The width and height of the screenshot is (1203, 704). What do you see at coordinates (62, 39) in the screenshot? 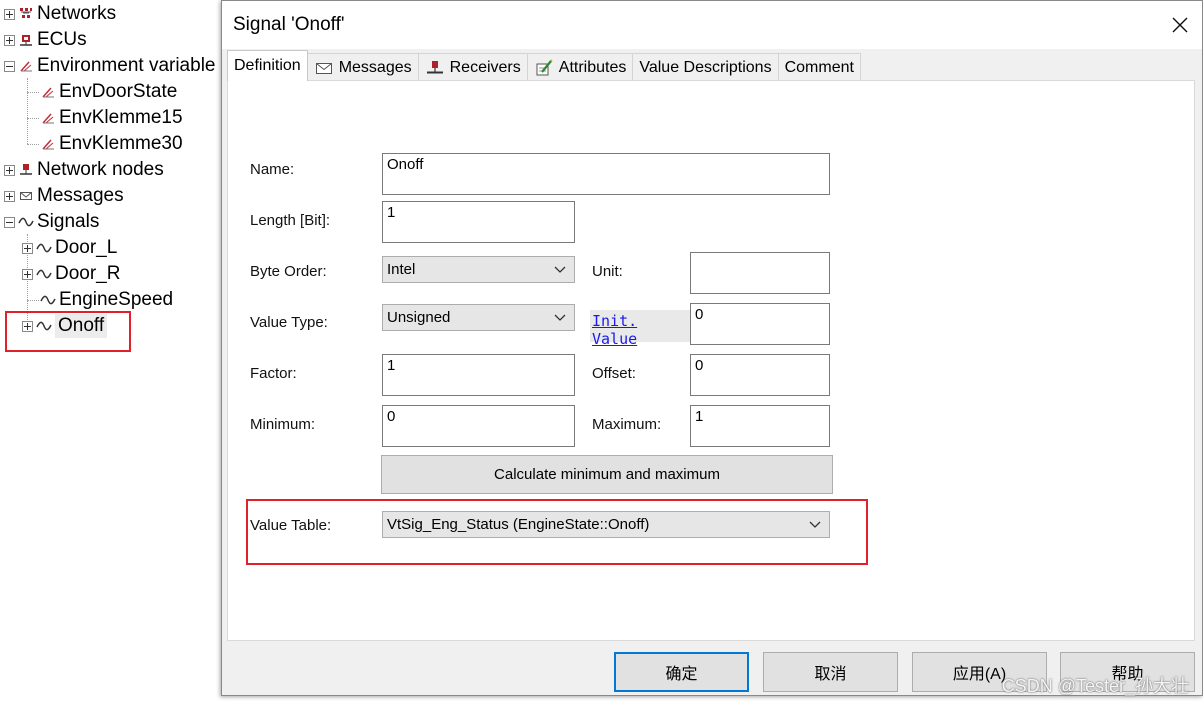
I see `tree-item-label: ECUs` at bounding box center [62, 39].